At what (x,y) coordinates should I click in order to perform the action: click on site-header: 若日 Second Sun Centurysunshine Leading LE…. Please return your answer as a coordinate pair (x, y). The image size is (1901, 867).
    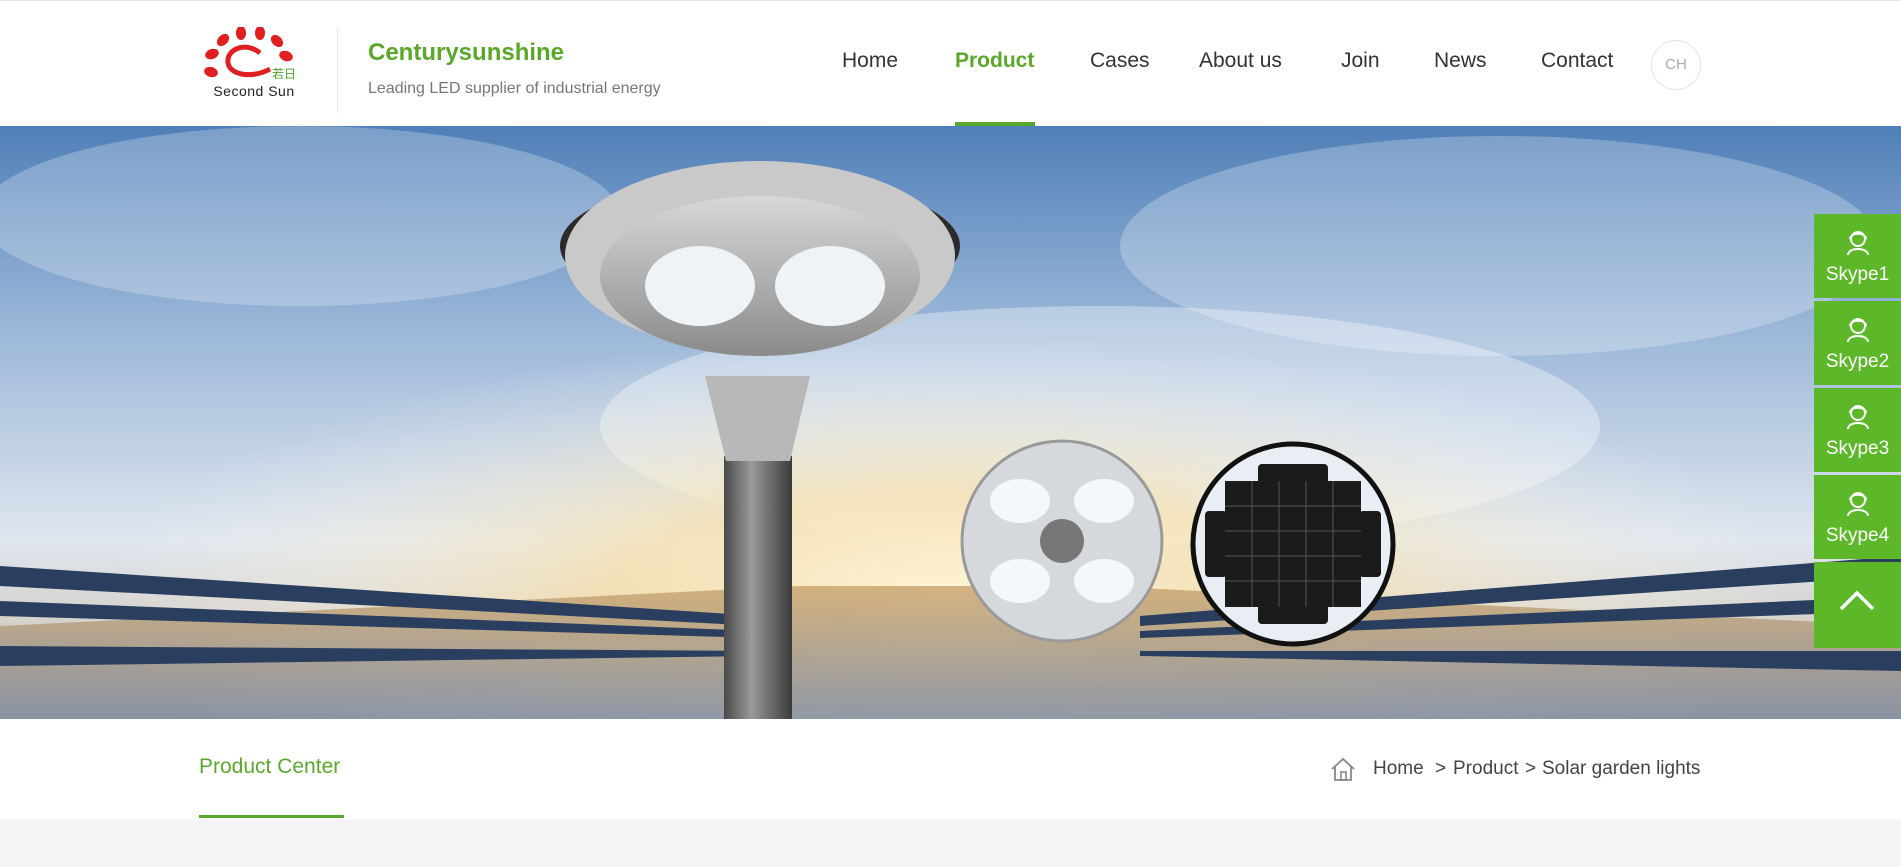
    Looking at the image, I should click on (950, 63).